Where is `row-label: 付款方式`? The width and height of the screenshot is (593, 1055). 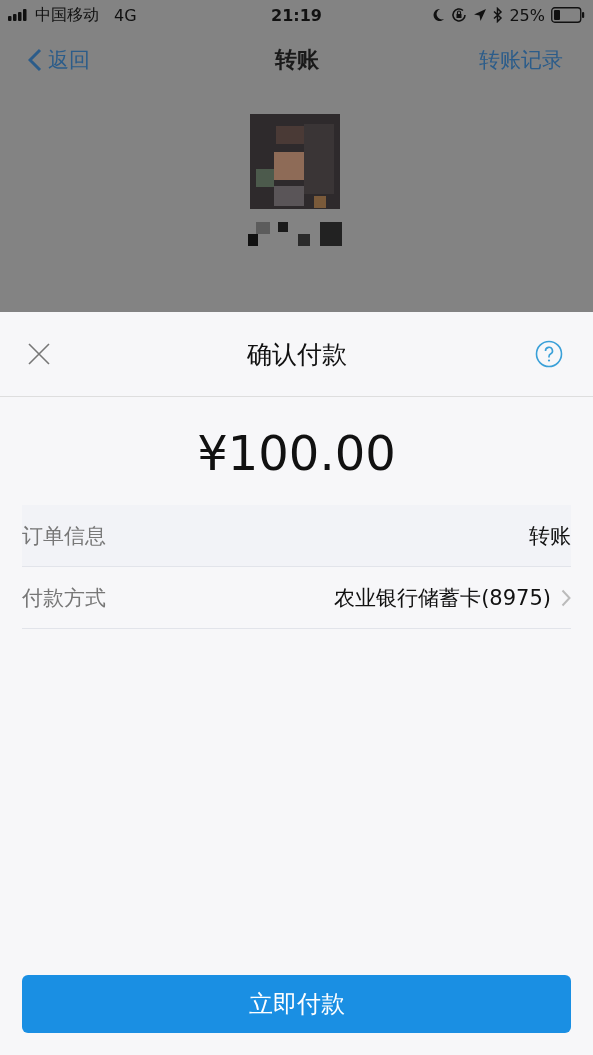
row-label: 付款方式 is located at coordinates (64, 598).